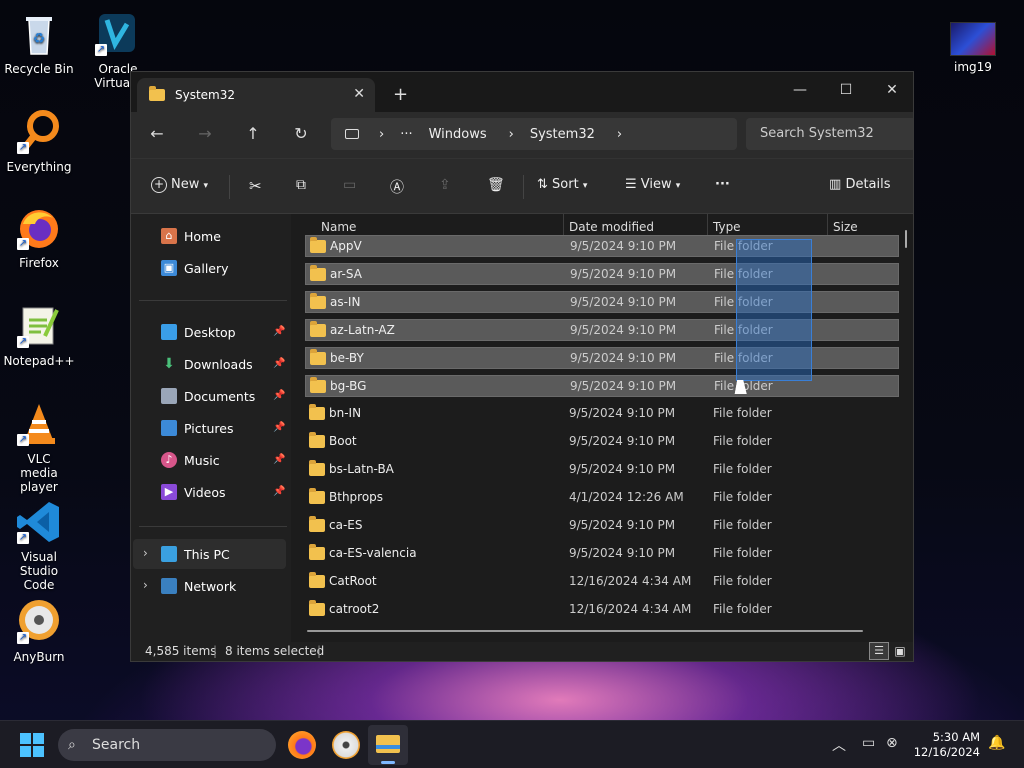  I want to click on vertical-scrollbar-thumb, so click(906, 239).